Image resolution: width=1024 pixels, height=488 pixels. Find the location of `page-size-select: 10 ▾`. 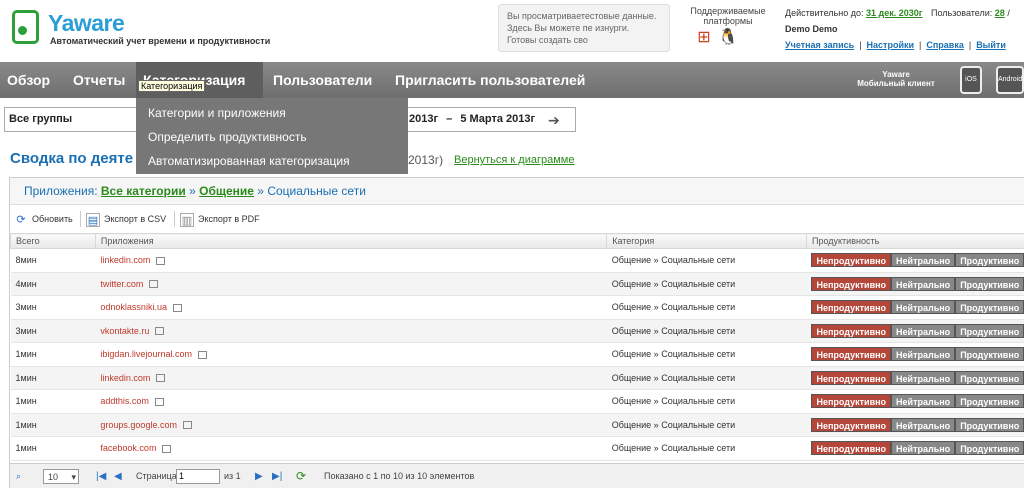

page-size-select: 10 ▾ is located at coordinates (61, 476).